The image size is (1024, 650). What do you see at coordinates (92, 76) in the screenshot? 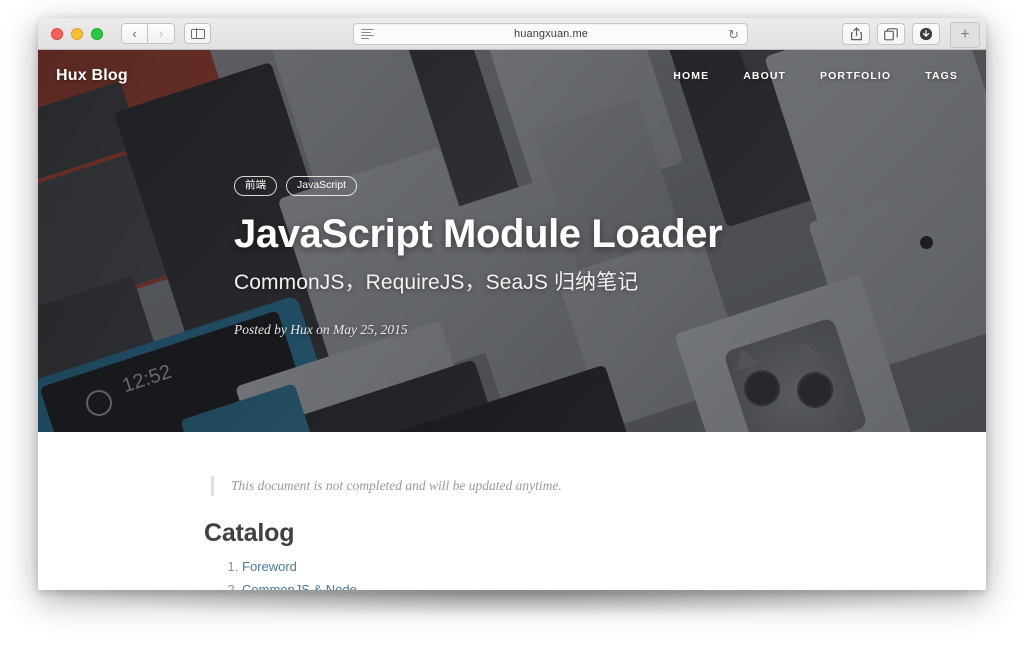
I see `site-brand: Hux Blog` at bounding box center [92, 76].